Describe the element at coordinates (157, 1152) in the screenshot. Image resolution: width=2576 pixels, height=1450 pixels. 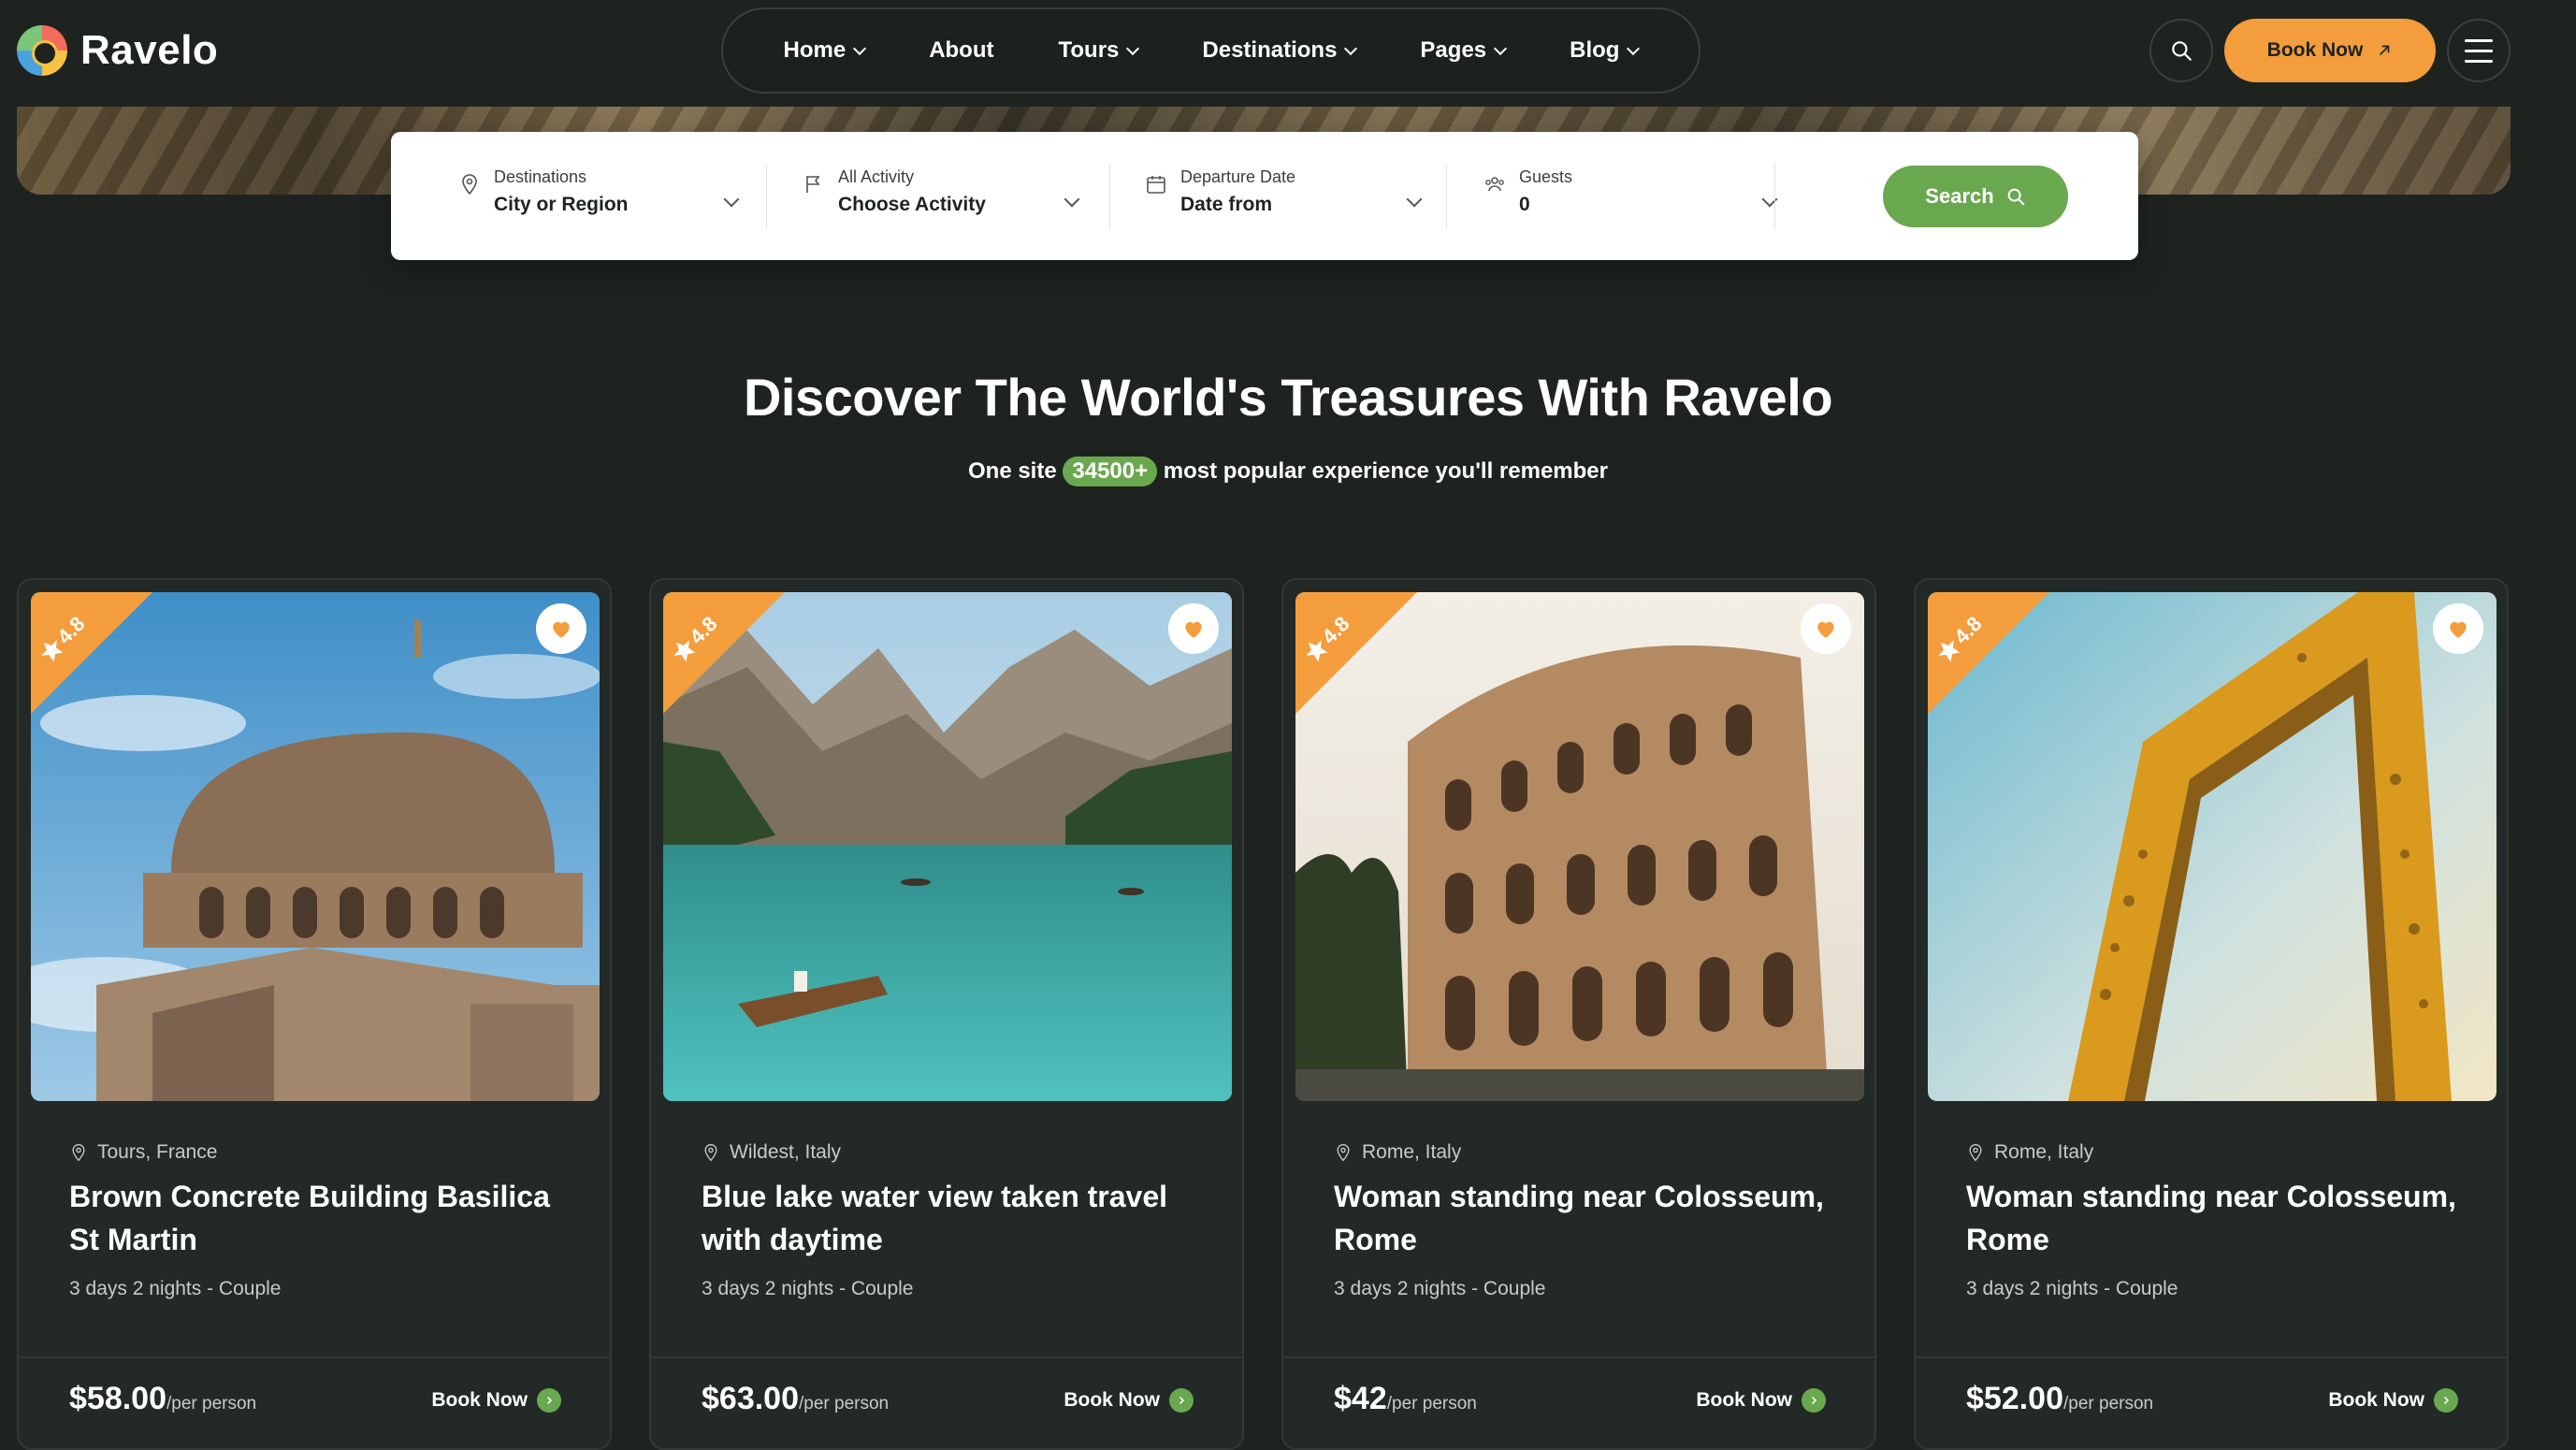
I see `location-text: Tours, France` at that location.